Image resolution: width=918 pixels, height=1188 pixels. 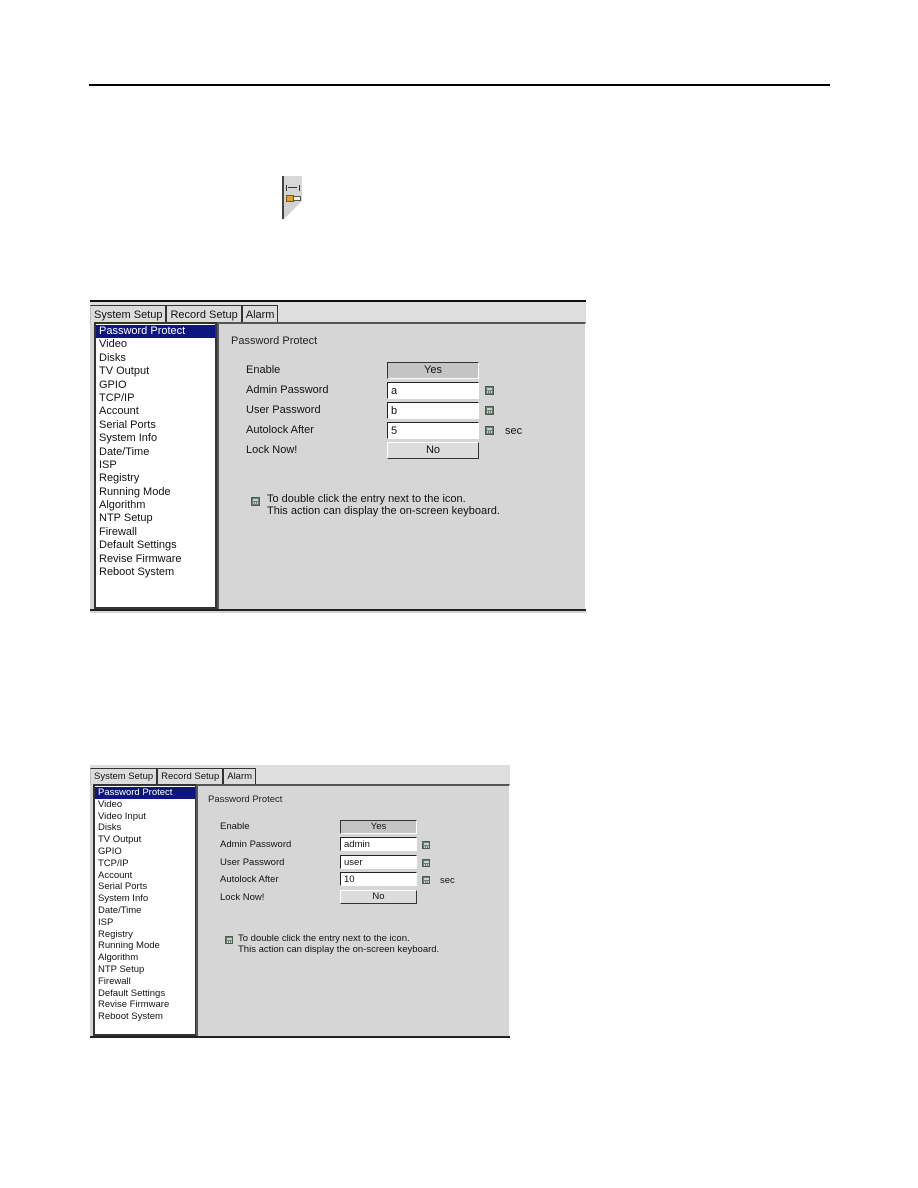 I want to click on system-setup-icon, so click(x=292, y=197).